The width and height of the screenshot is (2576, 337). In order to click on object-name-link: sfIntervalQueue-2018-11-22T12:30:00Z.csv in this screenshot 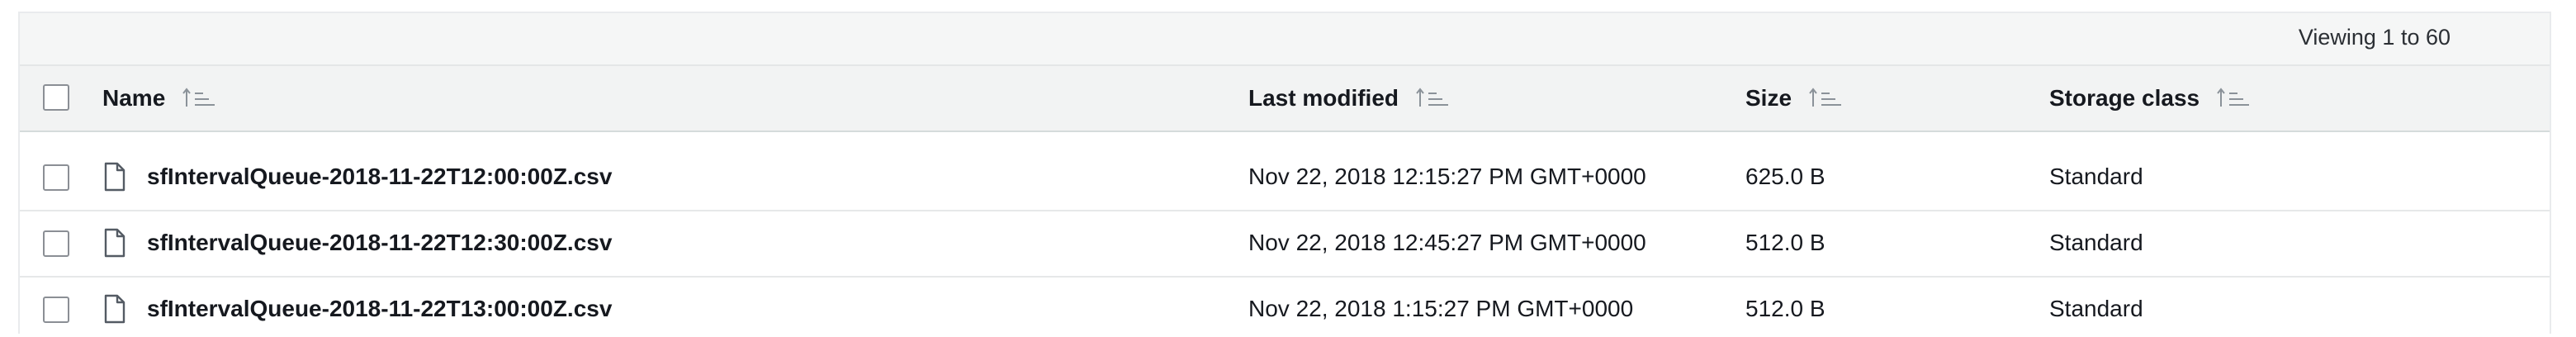, I will do `click(379, 243)`.